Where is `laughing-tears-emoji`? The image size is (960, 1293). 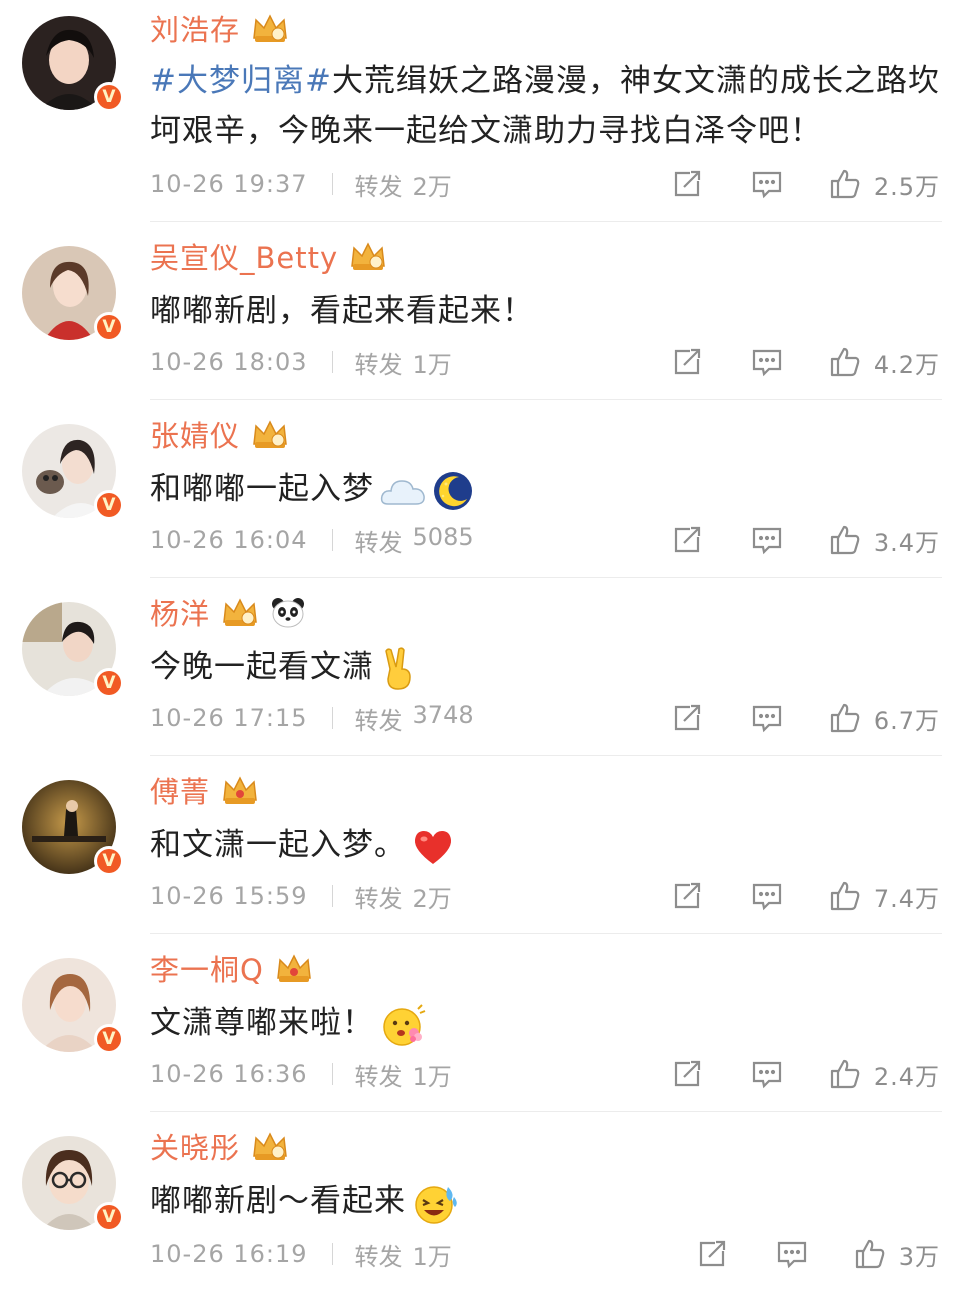 laughing-tears-emoji is located at coordinates (436, 1204).